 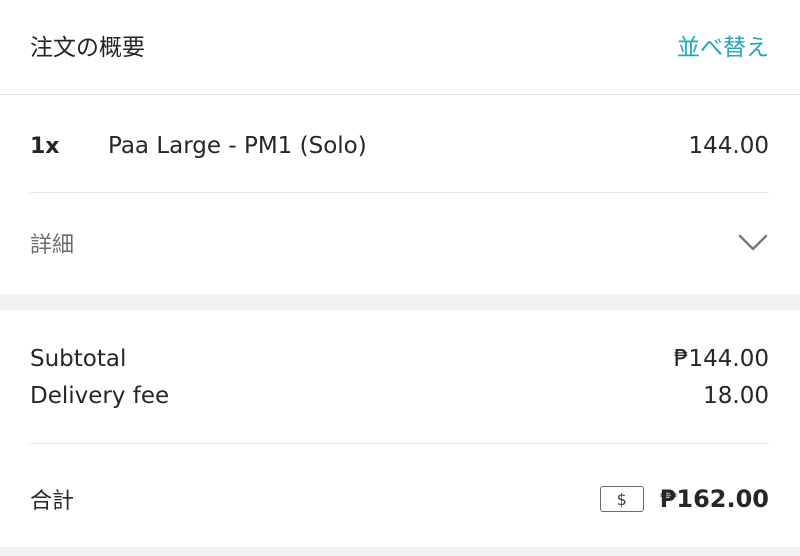 What do you see at coordinates (399, 396) in the screenshot?
I see `delivery-fee-row: Delivery fee 18.00` at bounding box center [399, 396].